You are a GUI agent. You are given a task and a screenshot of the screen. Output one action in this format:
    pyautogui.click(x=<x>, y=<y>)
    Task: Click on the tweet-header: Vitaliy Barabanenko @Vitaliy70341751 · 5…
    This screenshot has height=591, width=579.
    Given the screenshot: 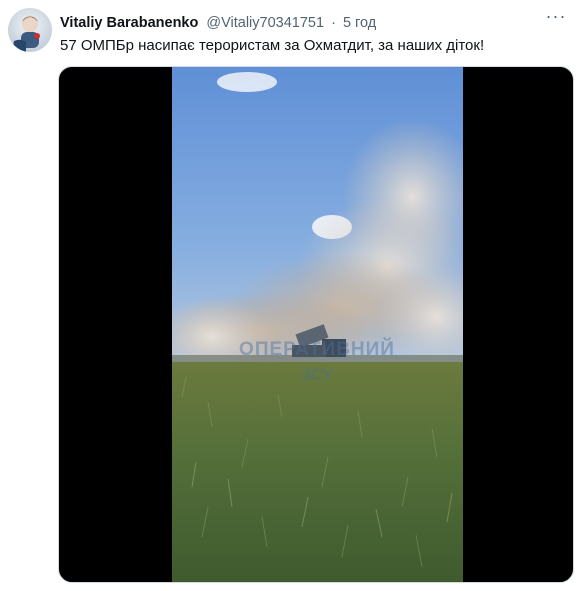 What is the action you would take?
    pyautogui.click(x=312, y=23)
    